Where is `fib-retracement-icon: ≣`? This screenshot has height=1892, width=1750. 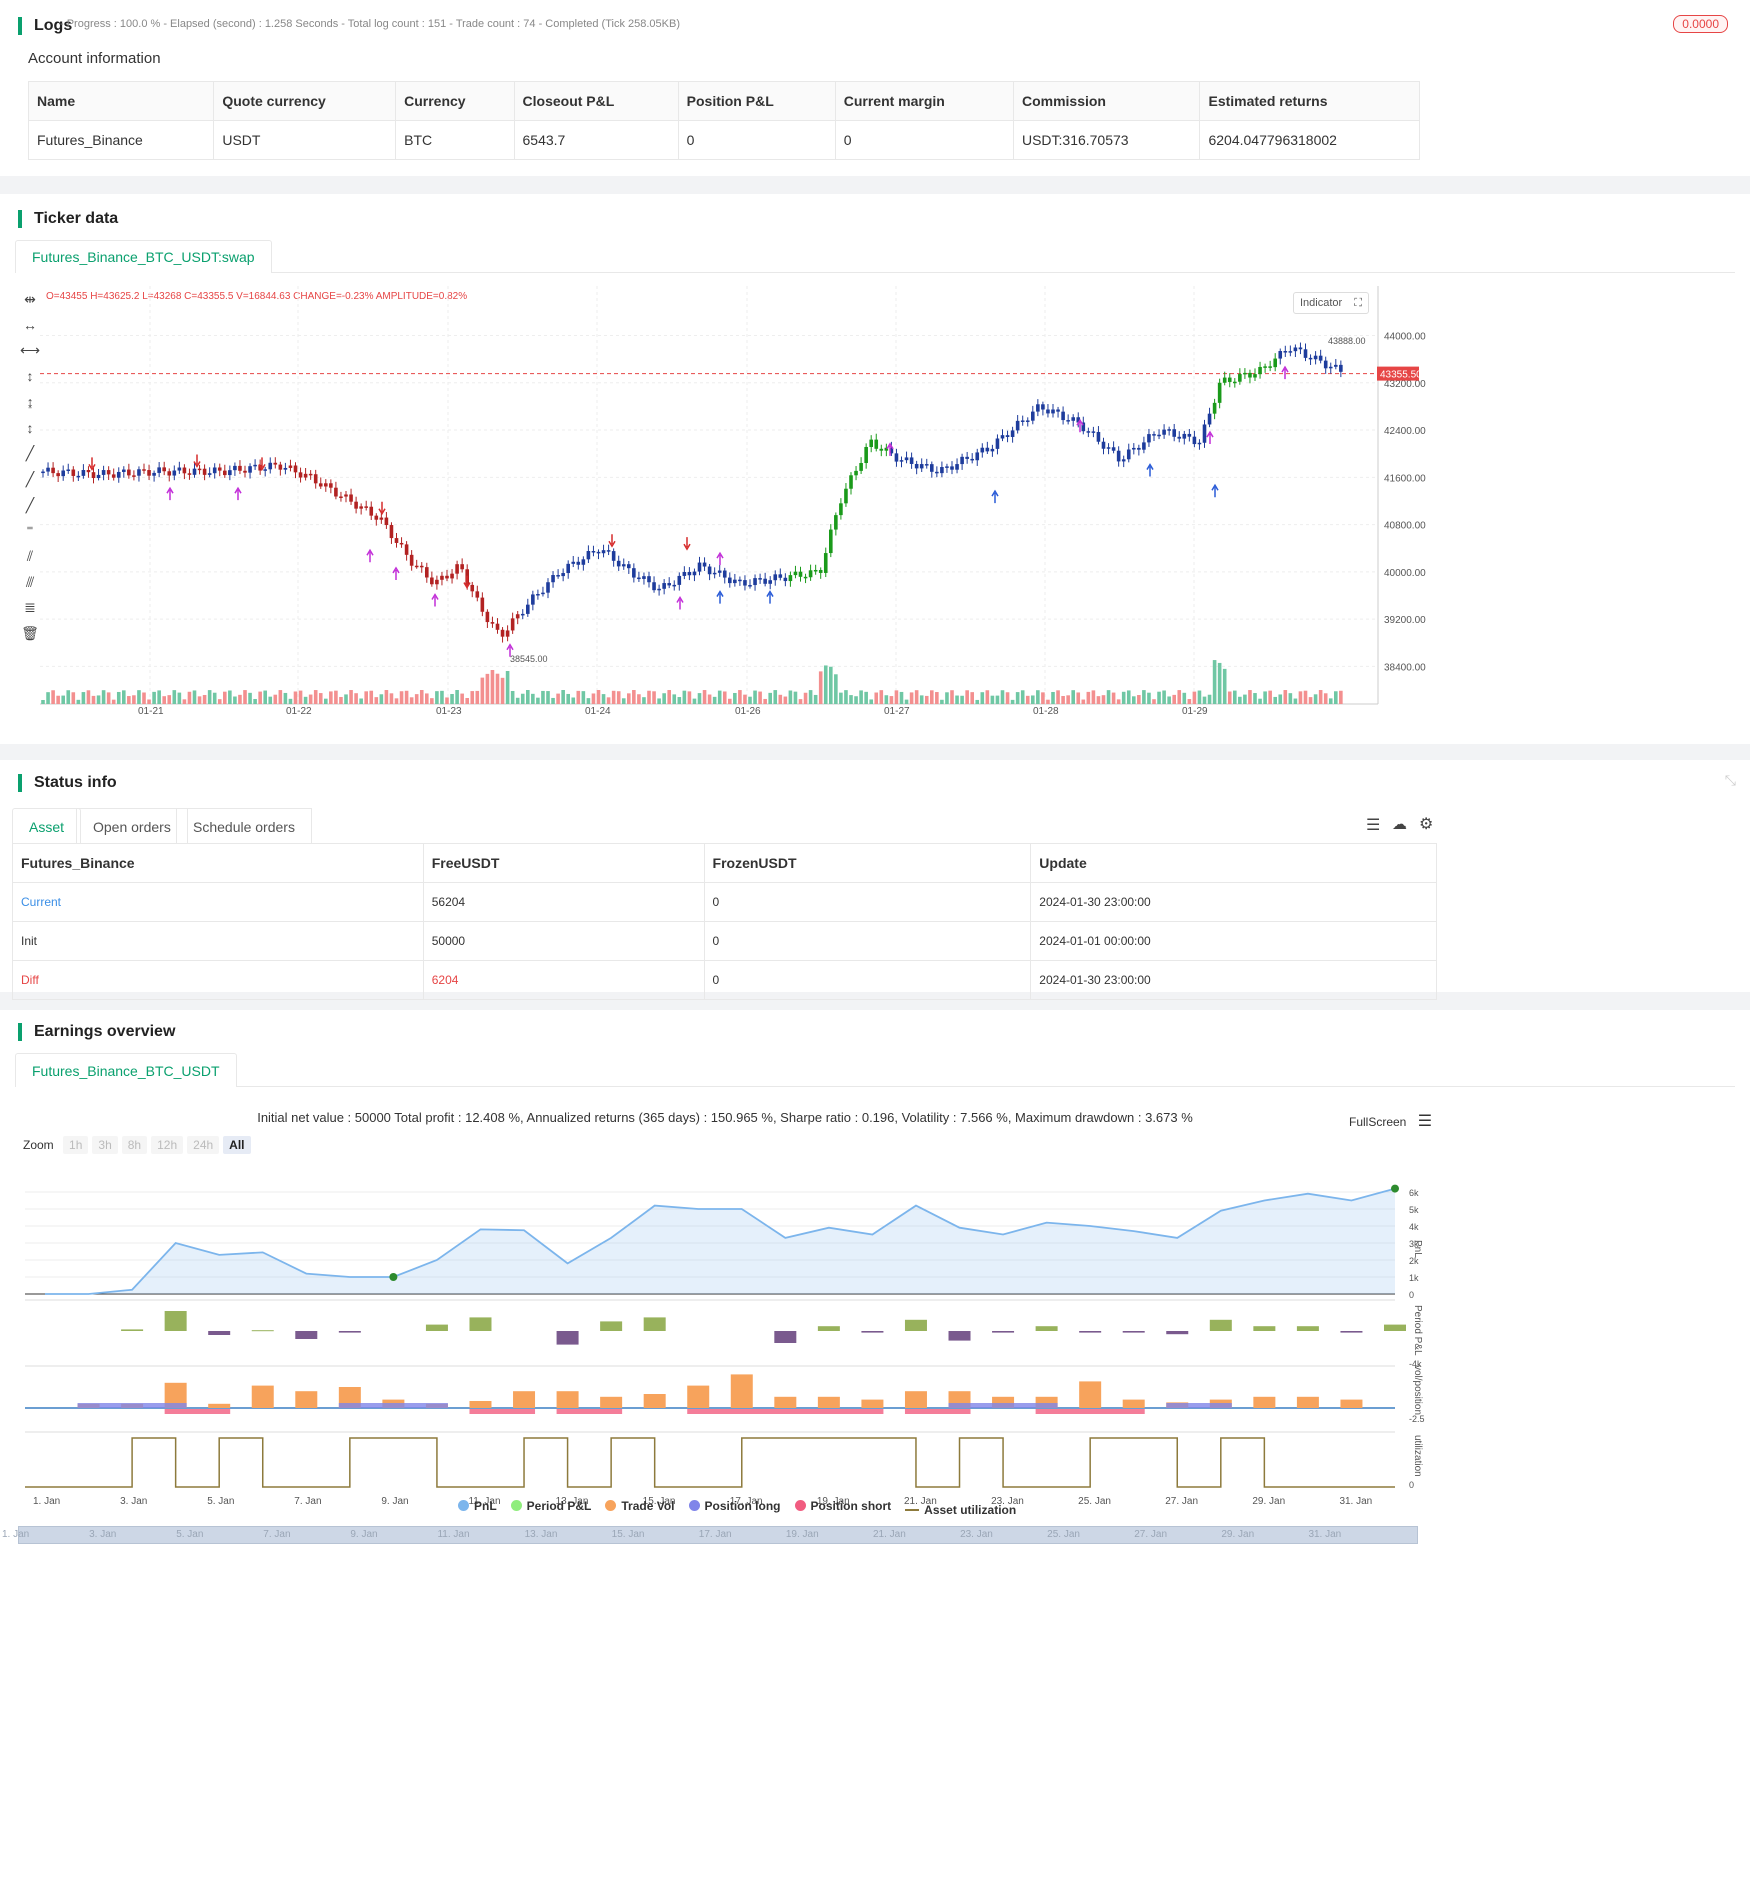
fib-retracement-icon: ≣ is located at coordinates (30, 607).